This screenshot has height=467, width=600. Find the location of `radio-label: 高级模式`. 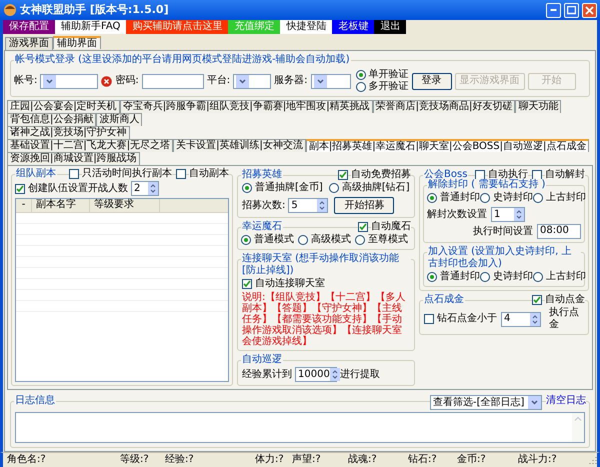

radio-label: 高级模式 is located at coordinates (331, 240).